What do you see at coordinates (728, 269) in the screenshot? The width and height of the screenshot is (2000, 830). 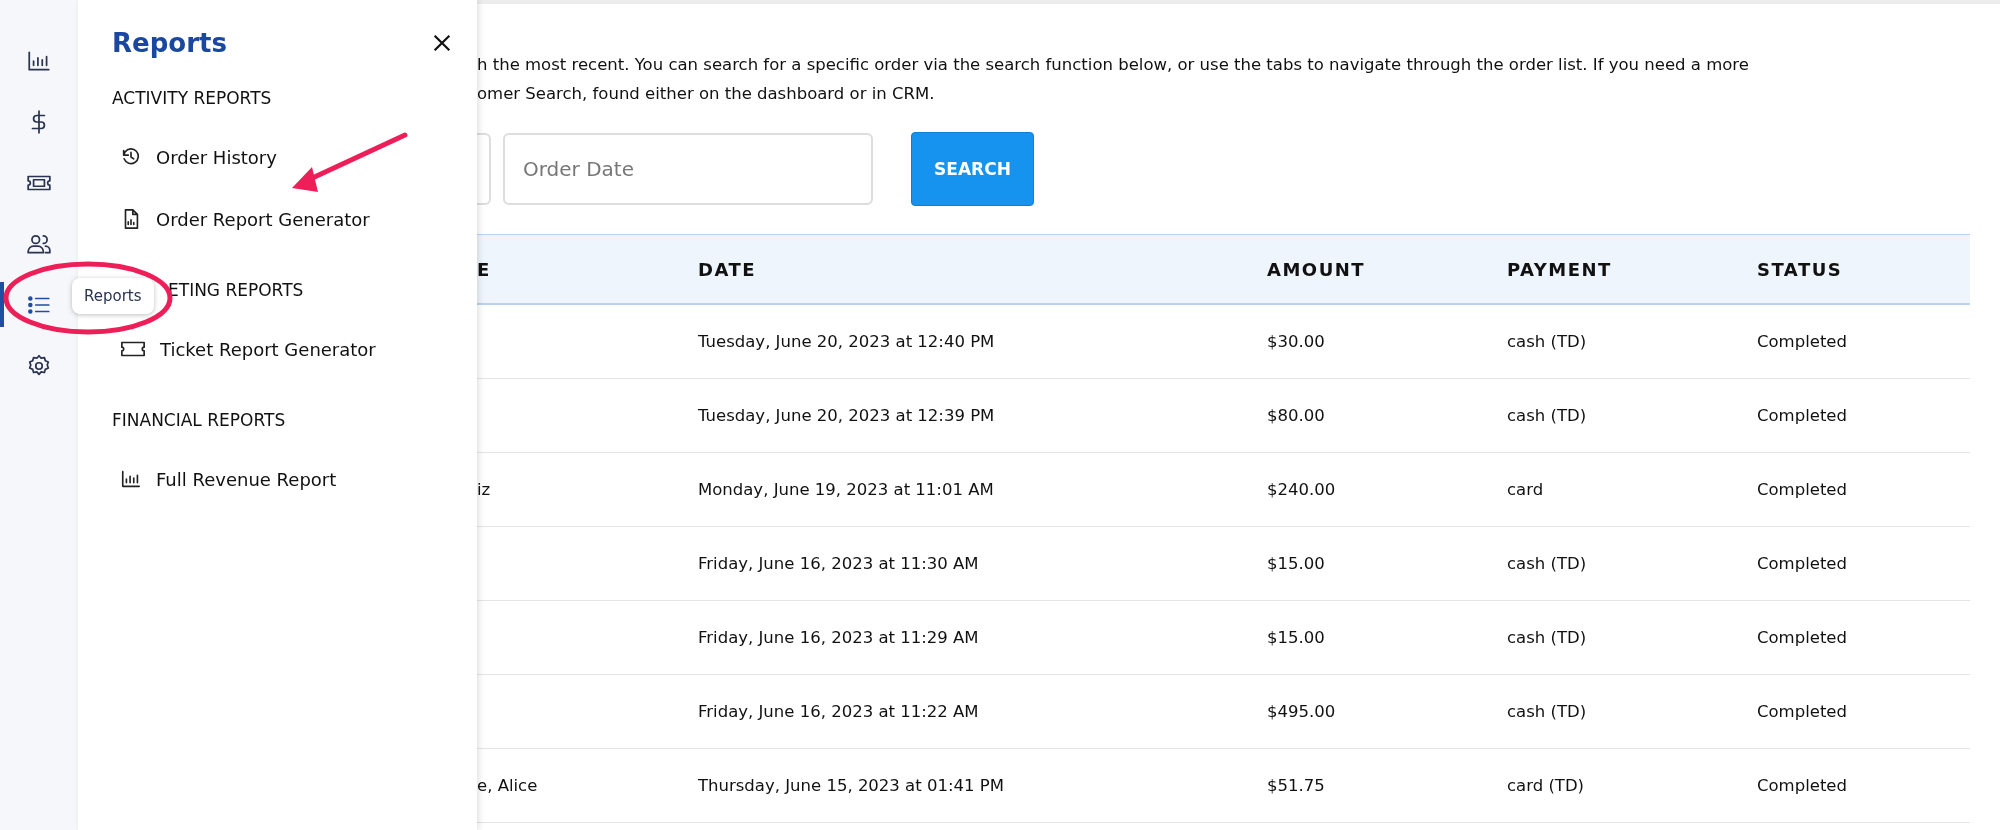 I see `column-header: DATE` at bounding box center [728, 269].